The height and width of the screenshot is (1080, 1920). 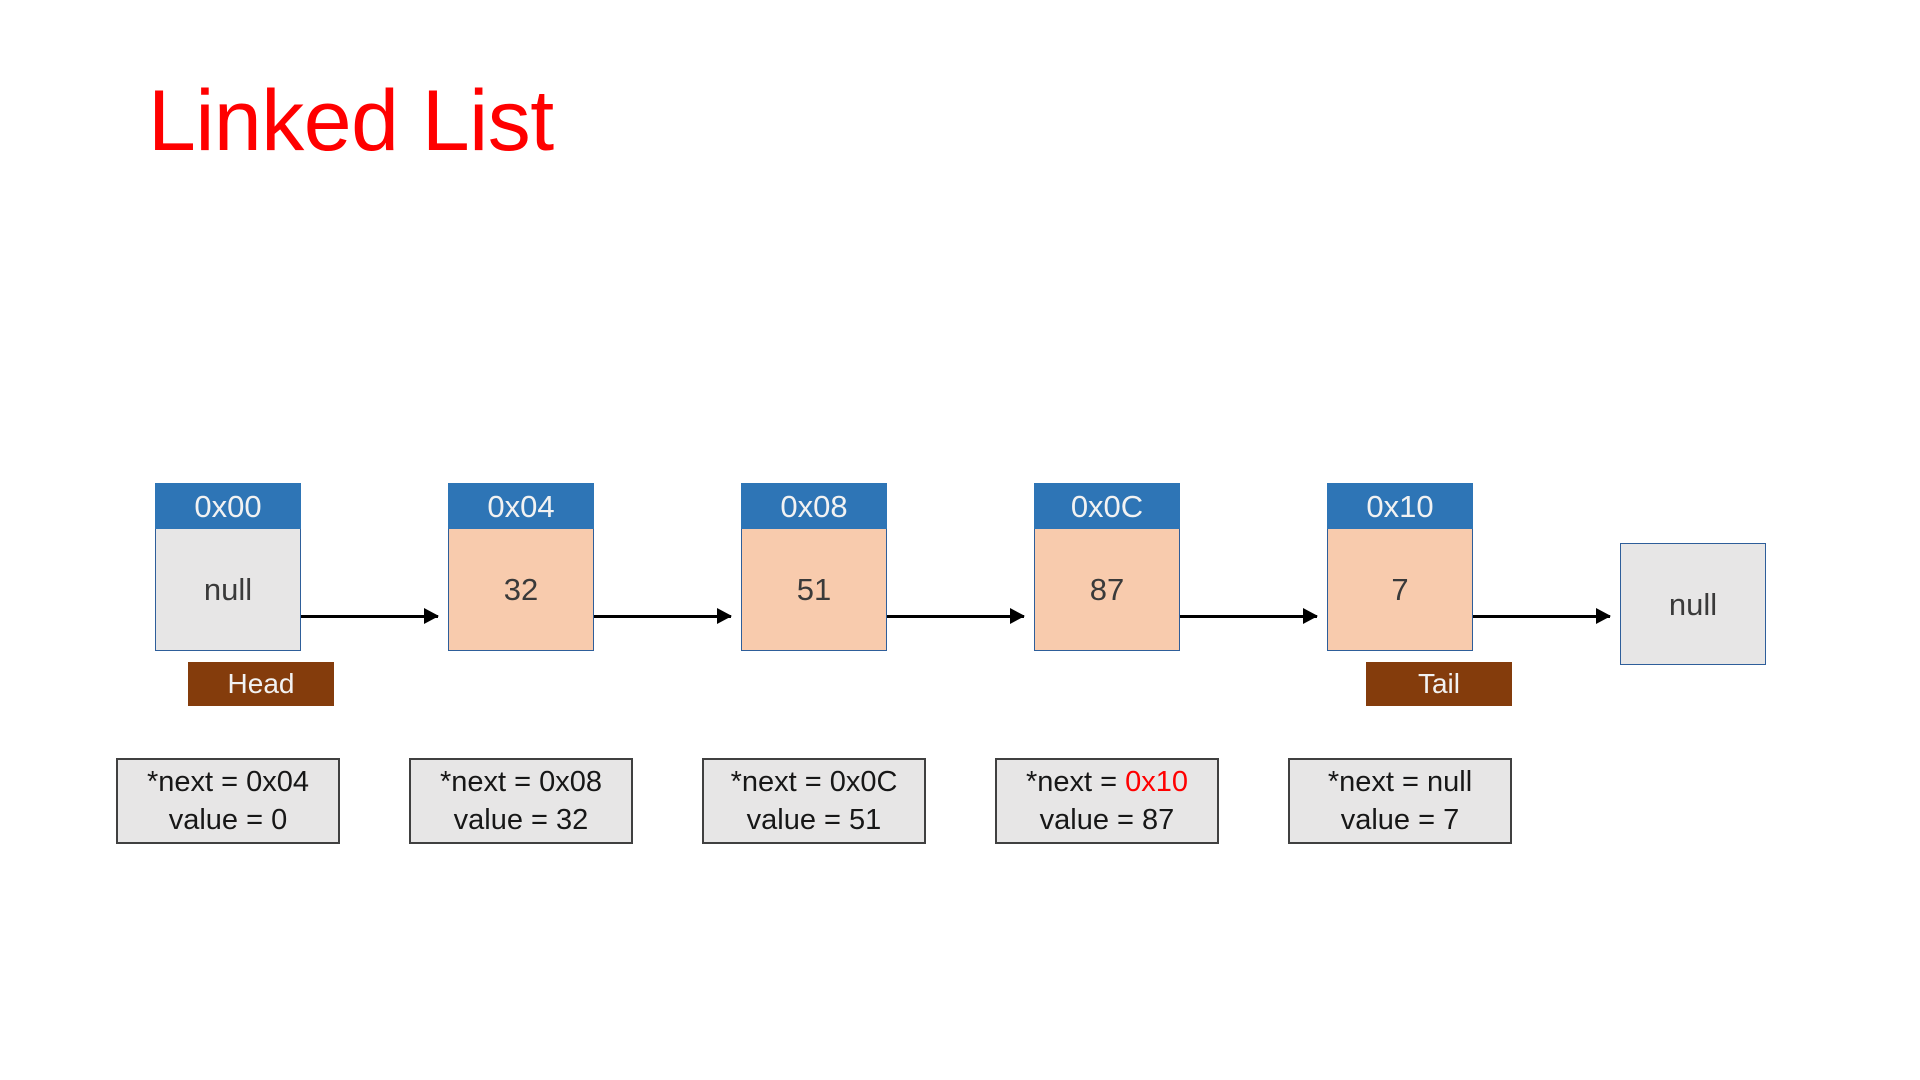 What do you see at coordinates (1107, 820) in the screenshot?
I see `detail-value-line-3: value = 87` at bounding box center [1107, 820].